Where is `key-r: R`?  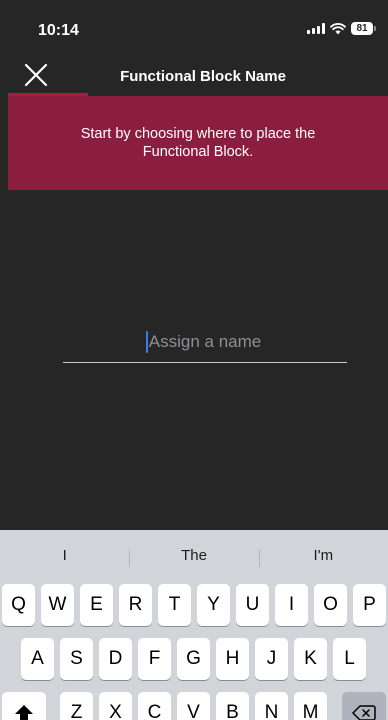
key-r: R is located at coordinates (135, 605).